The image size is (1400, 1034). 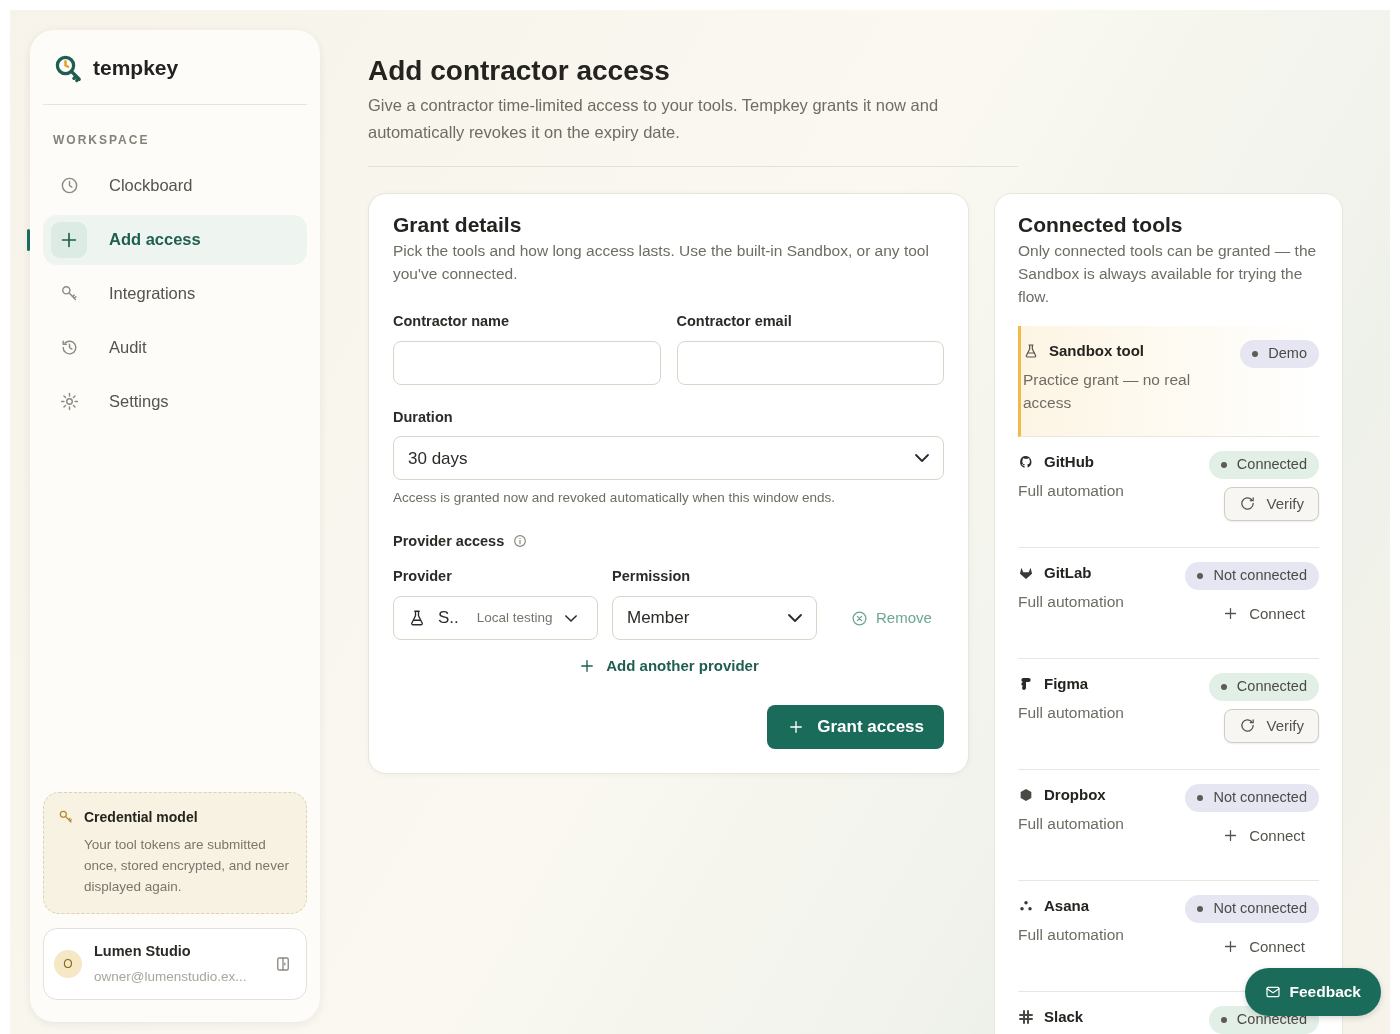 What do you see at coordinates (668, 666) in the screenshot?
I see `add-provider-button: Add another provider` at bounding box center [668, 666].